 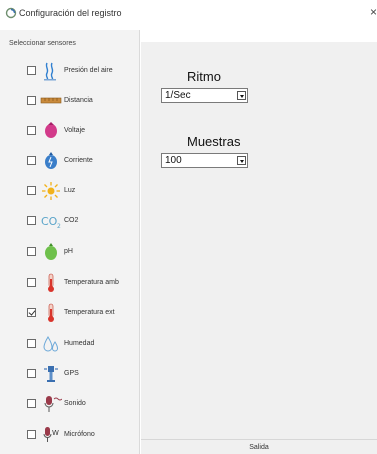 I want to click on svg-text: CO, so click(x=49, y=221).